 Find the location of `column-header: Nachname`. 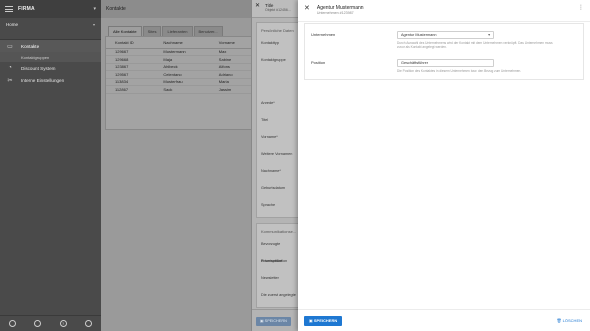

column-header: Nachname is located at coordinates (188, 43).